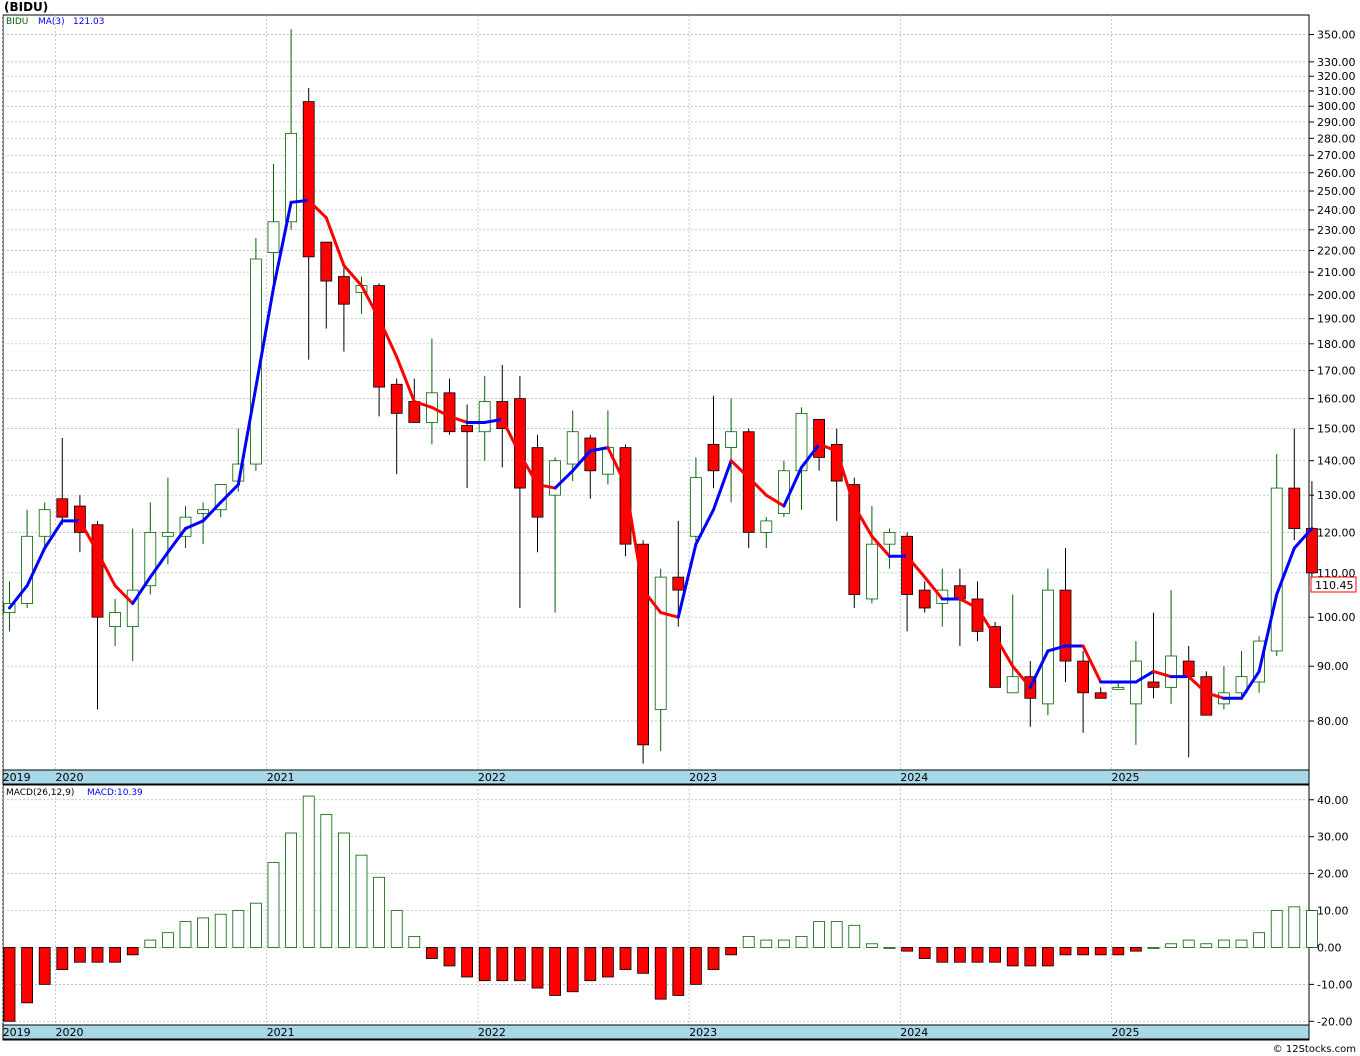  Describe the element at coordinates (1336, 173) in the screenshot. I see `price-tick-label: 260.00` at that location.